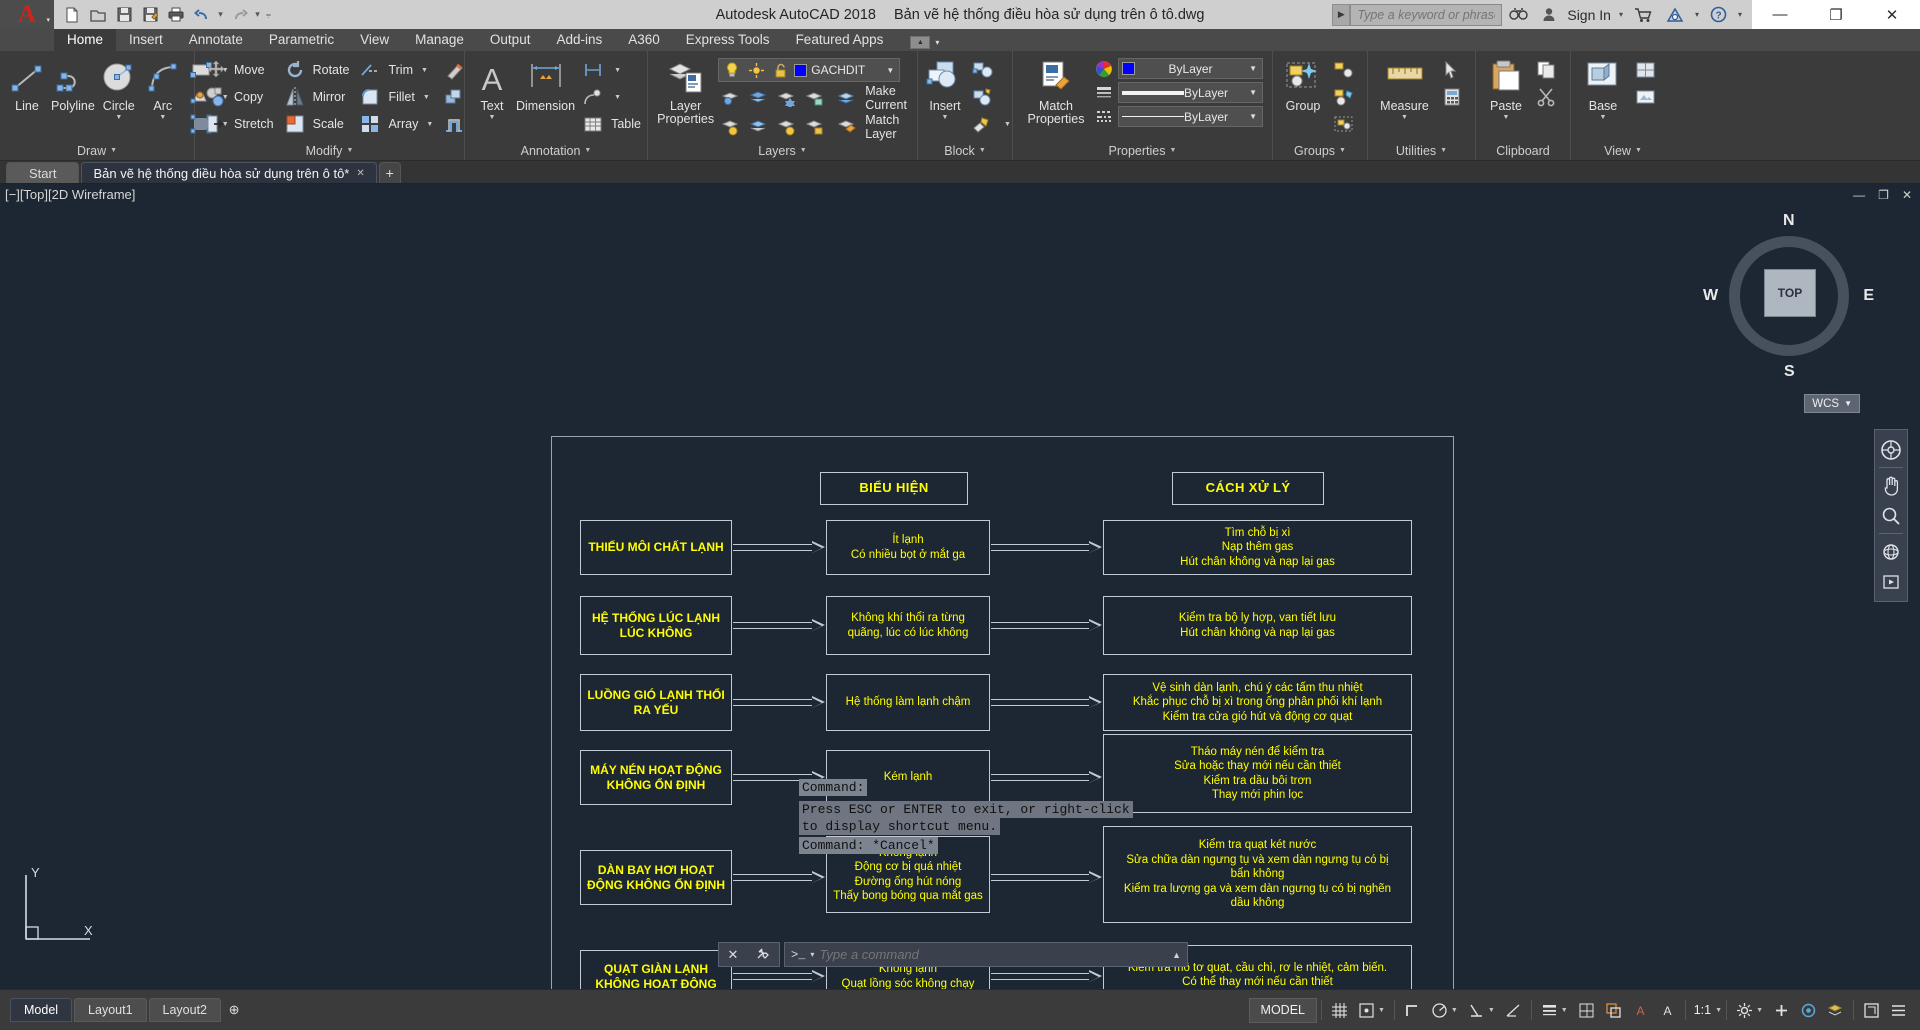 This screenshot has width=1920, height=1030. I want to click on polar-tracking-icon: ▼, so click(1444, 1010).